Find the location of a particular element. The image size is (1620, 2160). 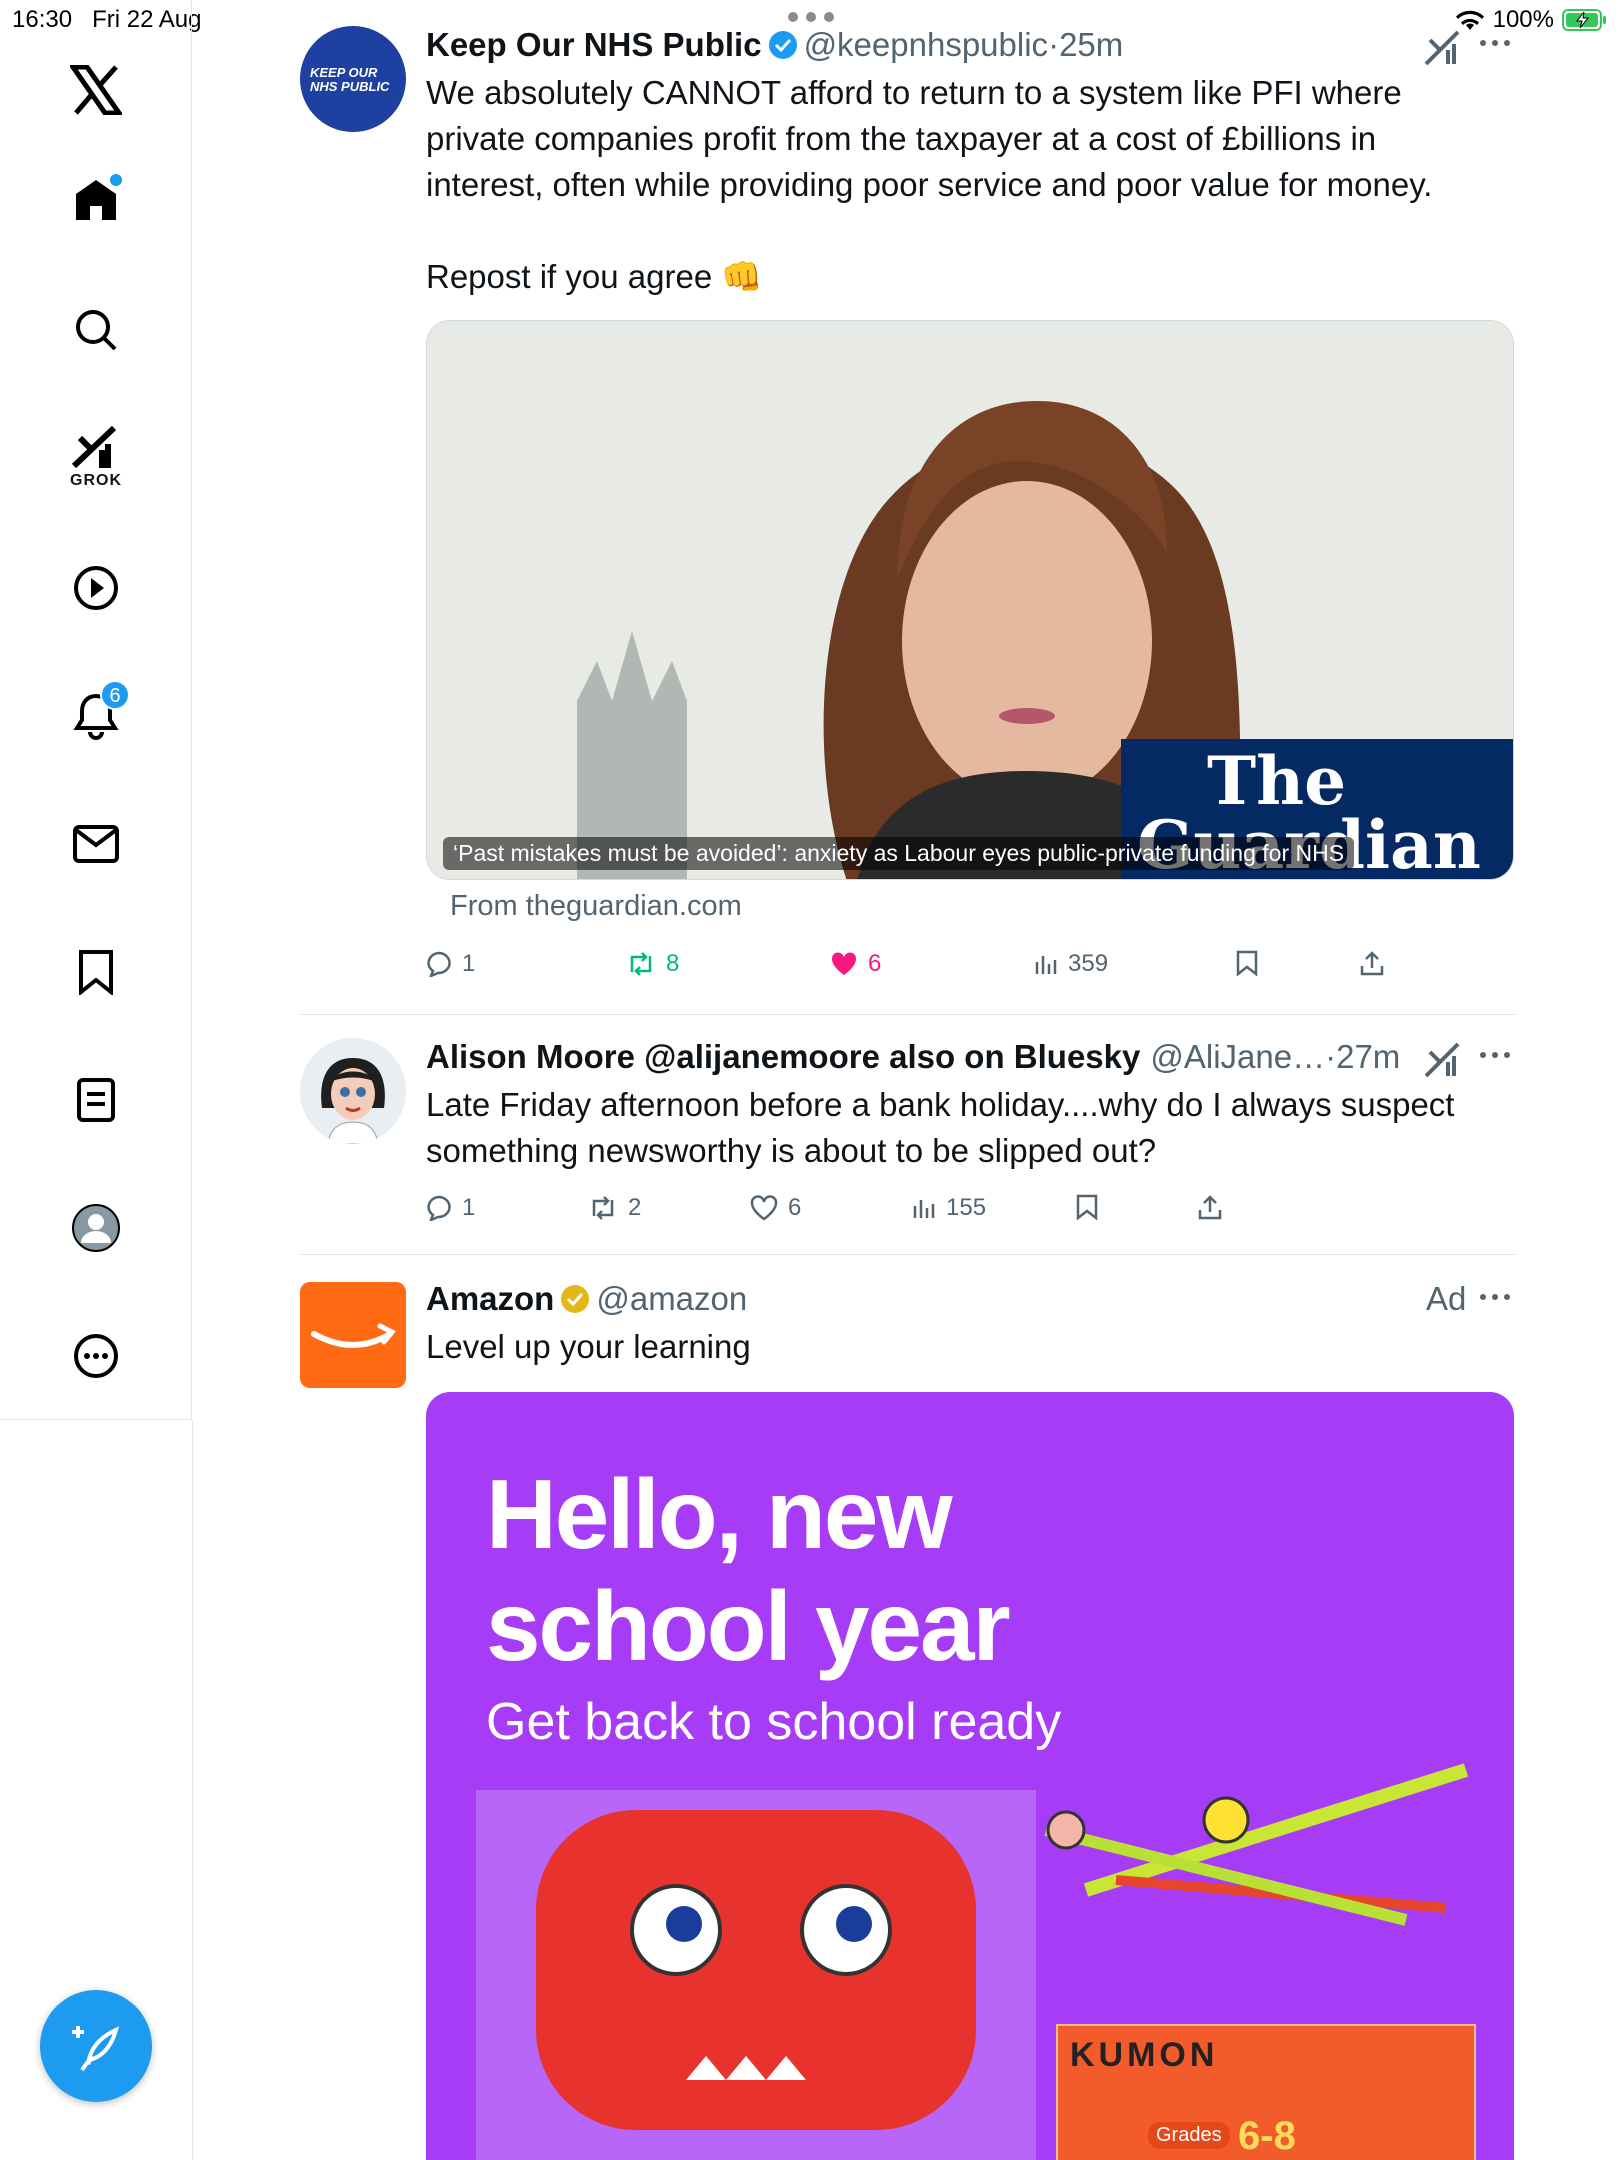

compose-feather-icon is located at coordinates (96, 2049).